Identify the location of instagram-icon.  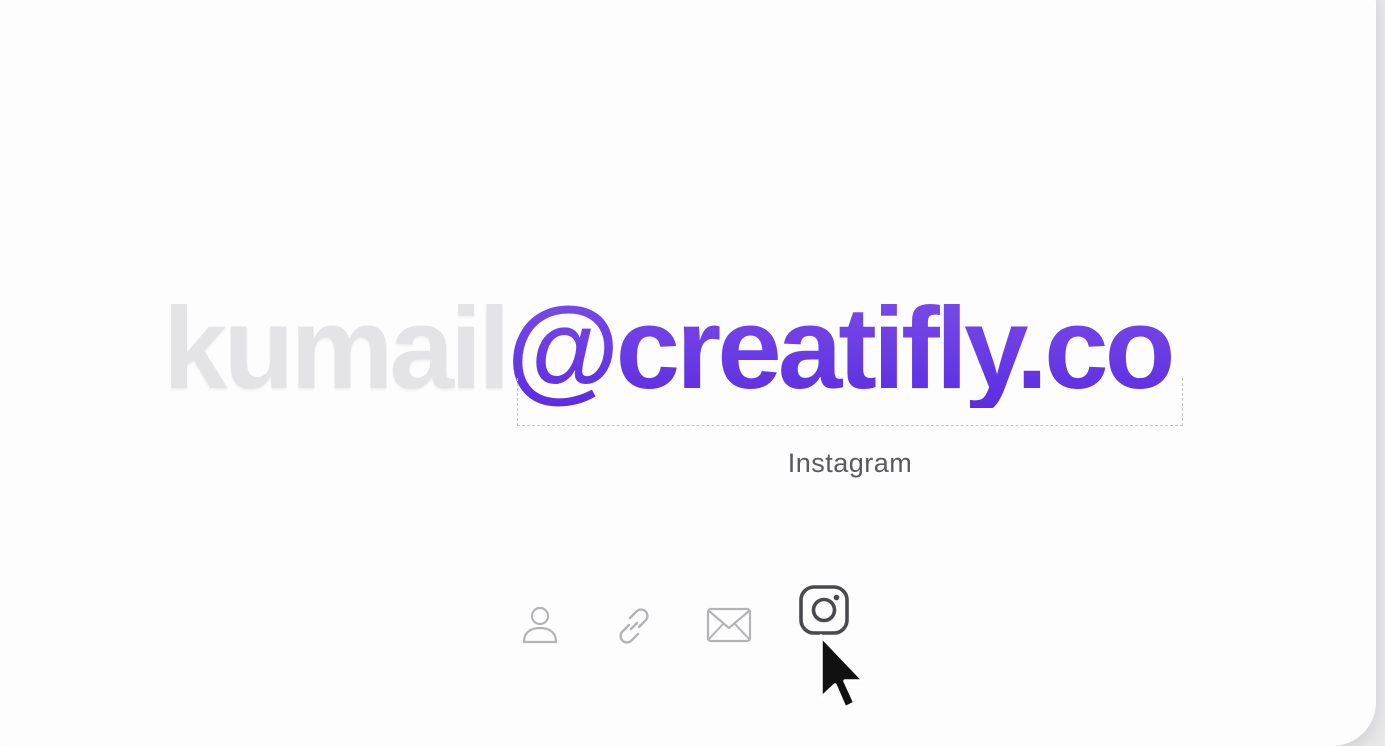
(824, 610).